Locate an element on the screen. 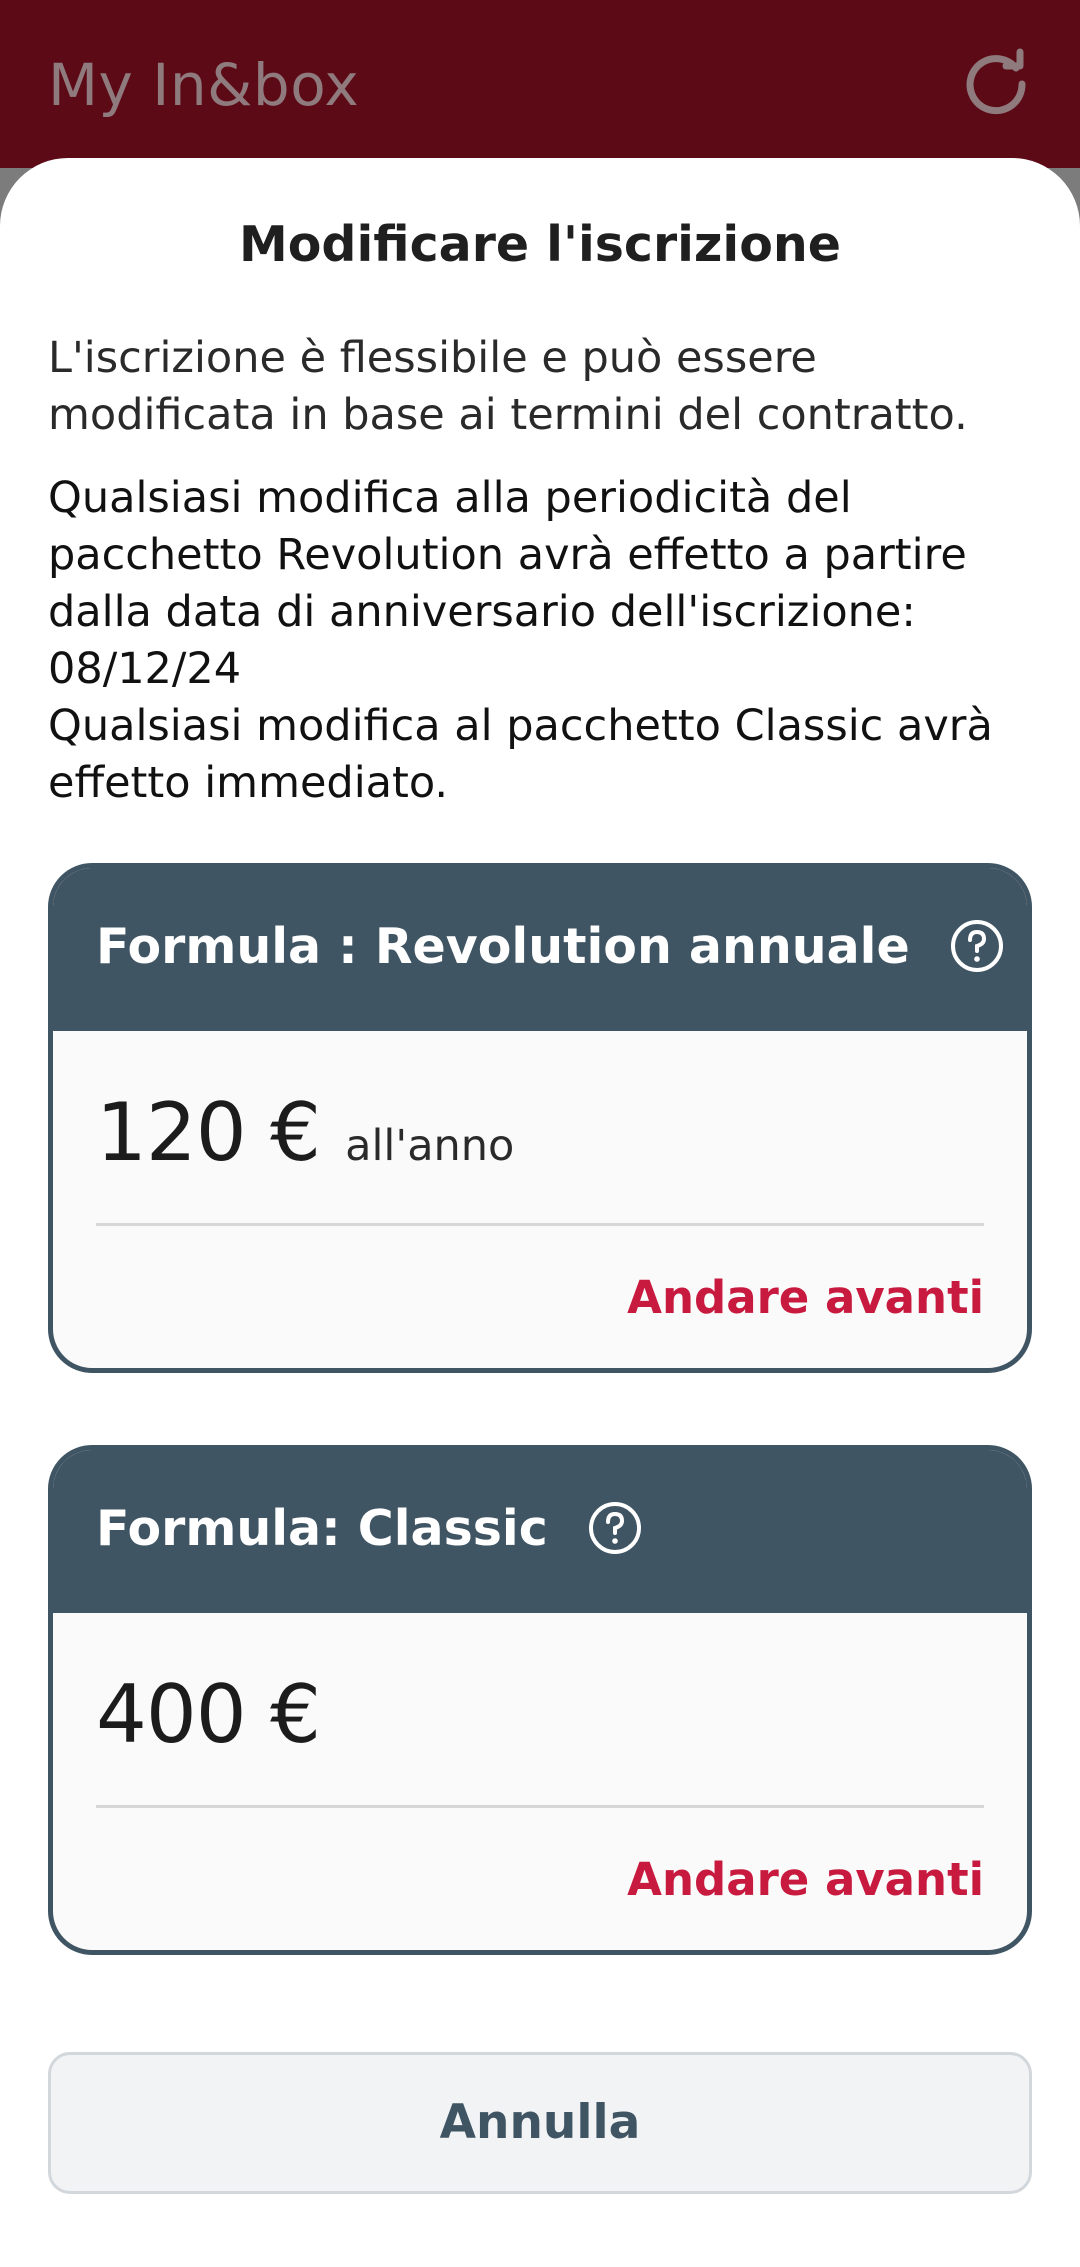 The height and width of the screenshot is (2267, 1080). app-title: My In&box is located at coordinates (204, 85).